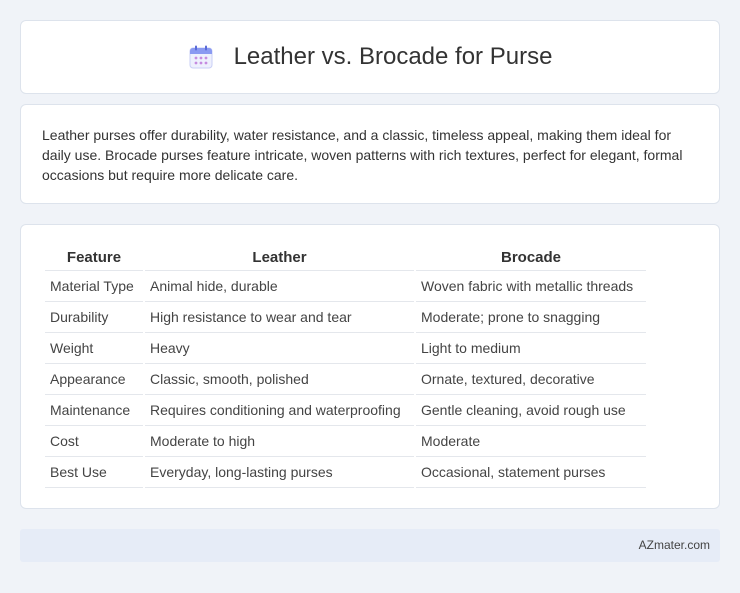 The width and height of the screenshot is (740, 593). I want to click on brocade-cell: Occasional, statement purses, so click(531, 472).